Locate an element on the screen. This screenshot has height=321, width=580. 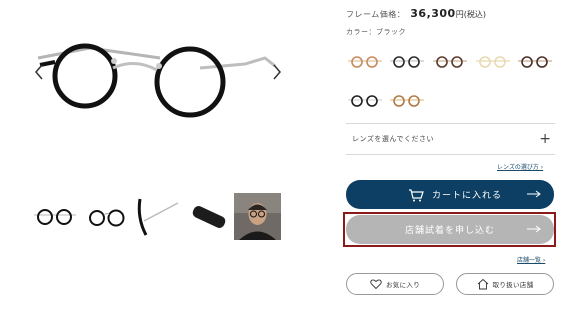
favorite-button: お気に入り is located at coordinates (395, 284).